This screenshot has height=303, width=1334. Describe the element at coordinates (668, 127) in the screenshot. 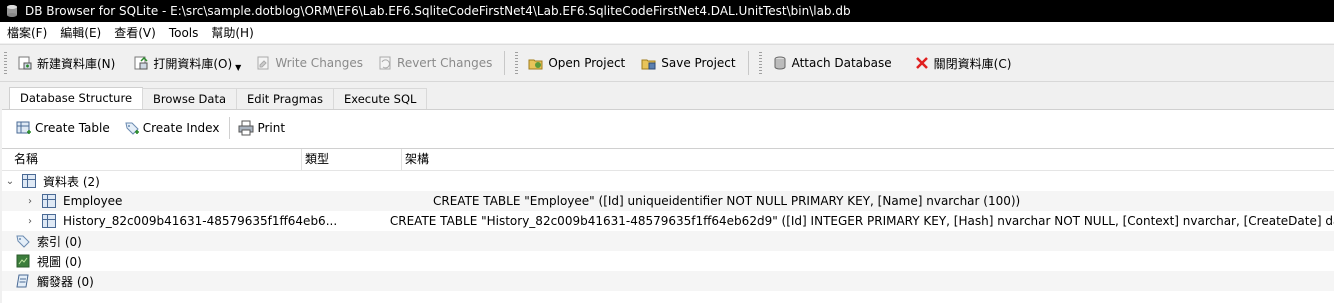

I see `structure-toolbar: Create Table Create Index Print` at that location.